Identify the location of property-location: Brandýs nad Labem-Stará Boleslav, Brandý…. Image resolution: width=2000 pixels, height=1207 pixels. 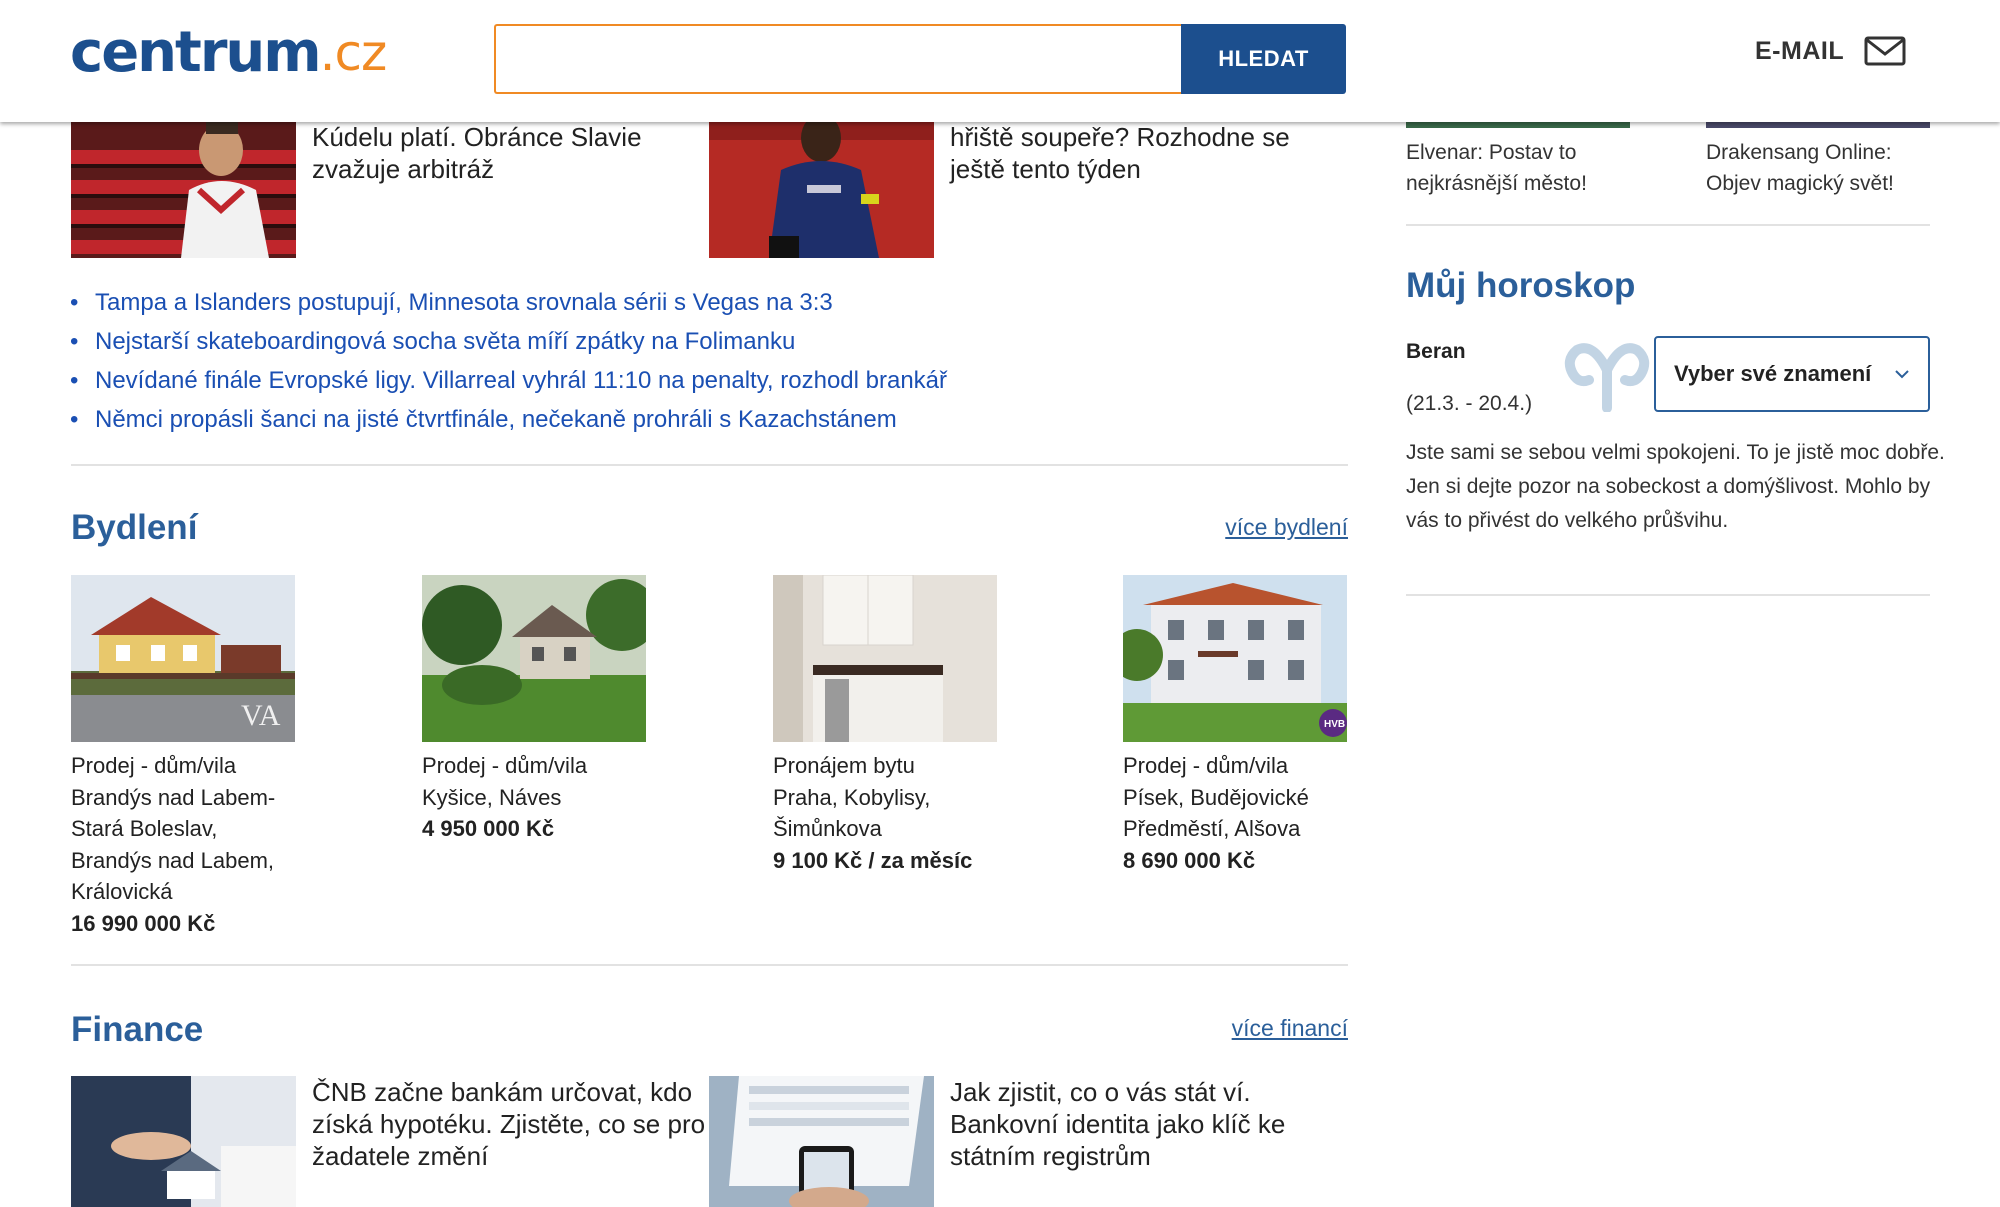
(173, 844).